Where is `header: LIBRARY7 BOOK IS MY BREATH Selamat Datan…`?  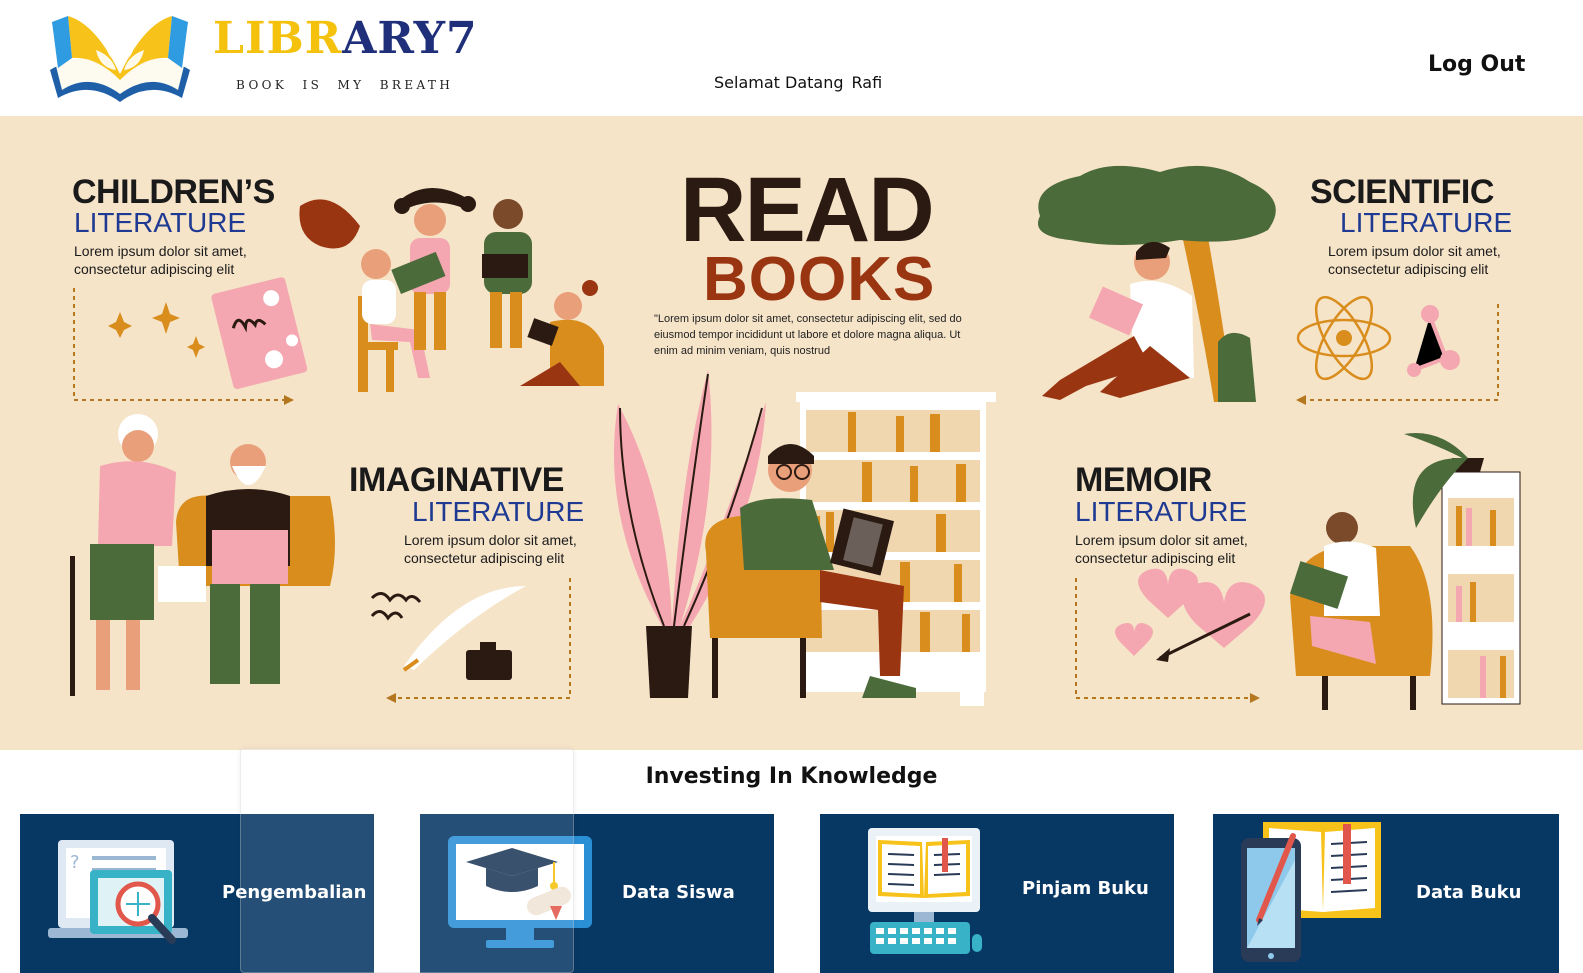
header: LIBRARY7 BOOK IS MY BREATH Selamat Datan… is located at coordinates (791, 58).